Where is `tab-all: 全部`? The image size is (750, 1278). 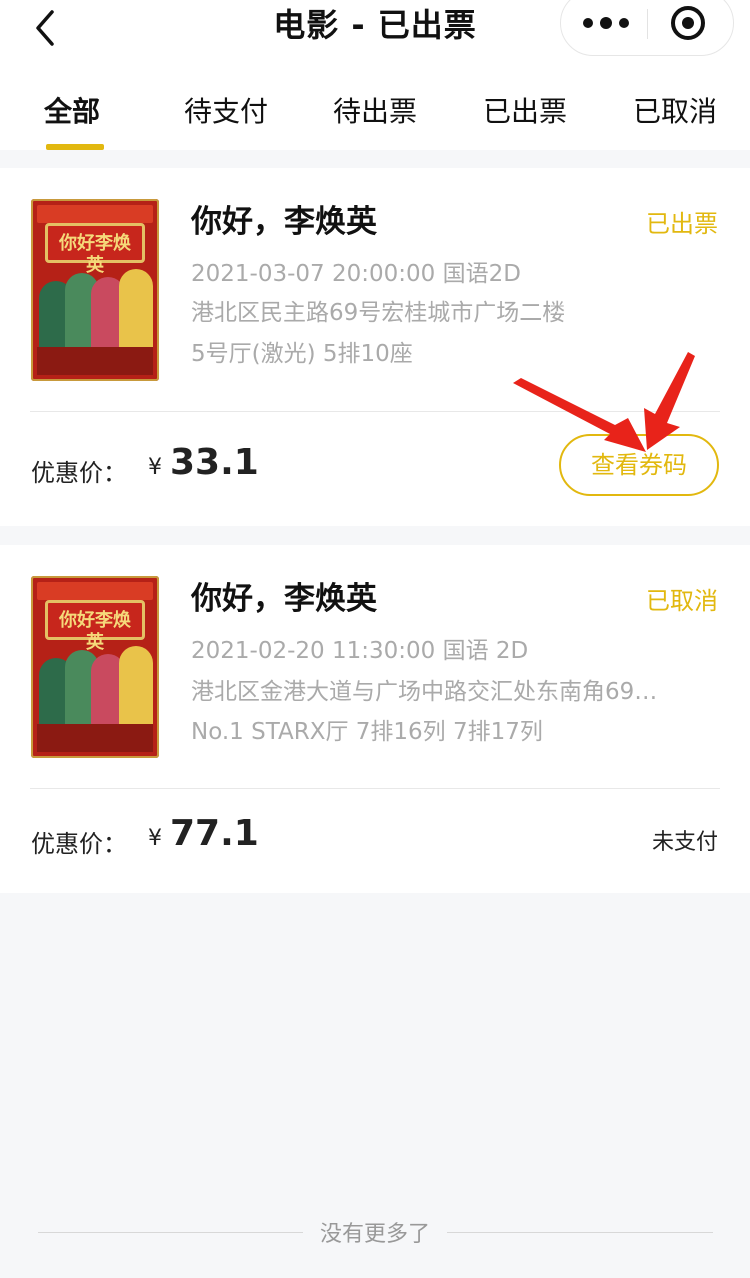 tab-all: 全部 is located at coordinates (72, 110).